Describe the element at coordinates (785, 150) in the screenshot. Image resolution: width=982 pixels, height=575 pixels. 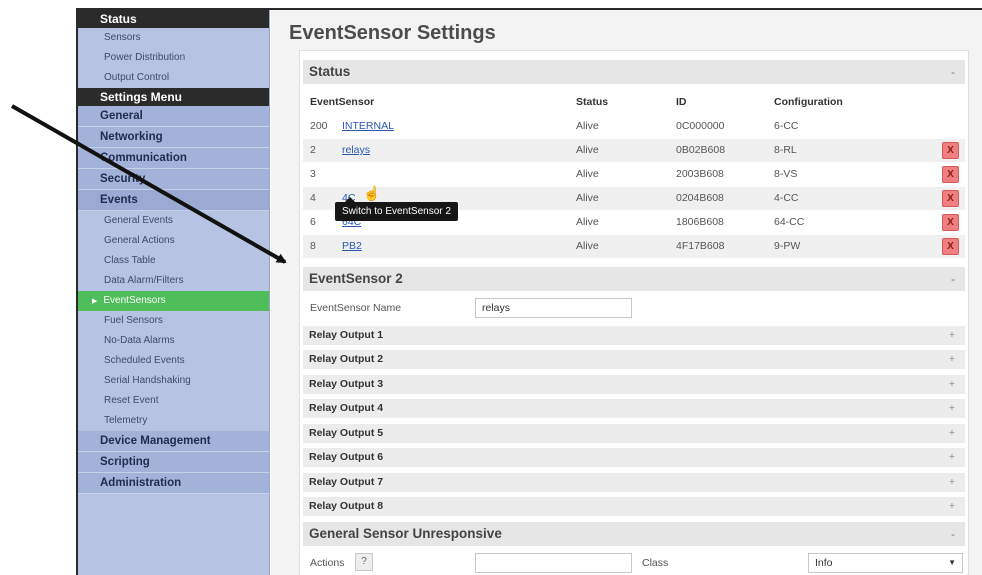
I see `sensor-config: 8-RL` at that location.